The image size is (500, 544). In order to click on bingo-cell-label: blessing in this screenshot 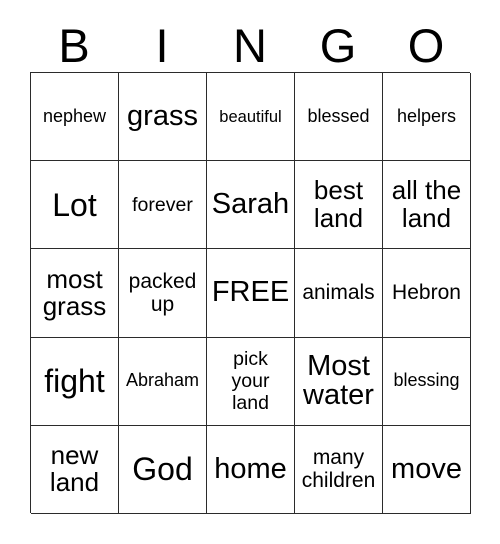, I will do `click(426, 380)`.